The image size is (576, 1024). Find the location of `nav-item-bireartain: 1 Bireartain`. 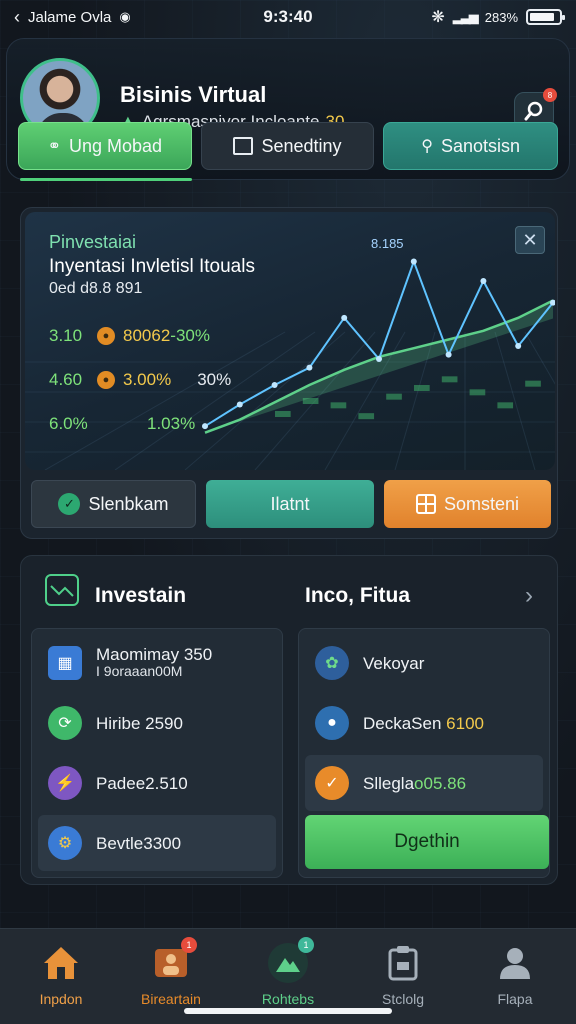

nav-item-bireartain: 1 Bireartain is located at coordinates (171, 972).